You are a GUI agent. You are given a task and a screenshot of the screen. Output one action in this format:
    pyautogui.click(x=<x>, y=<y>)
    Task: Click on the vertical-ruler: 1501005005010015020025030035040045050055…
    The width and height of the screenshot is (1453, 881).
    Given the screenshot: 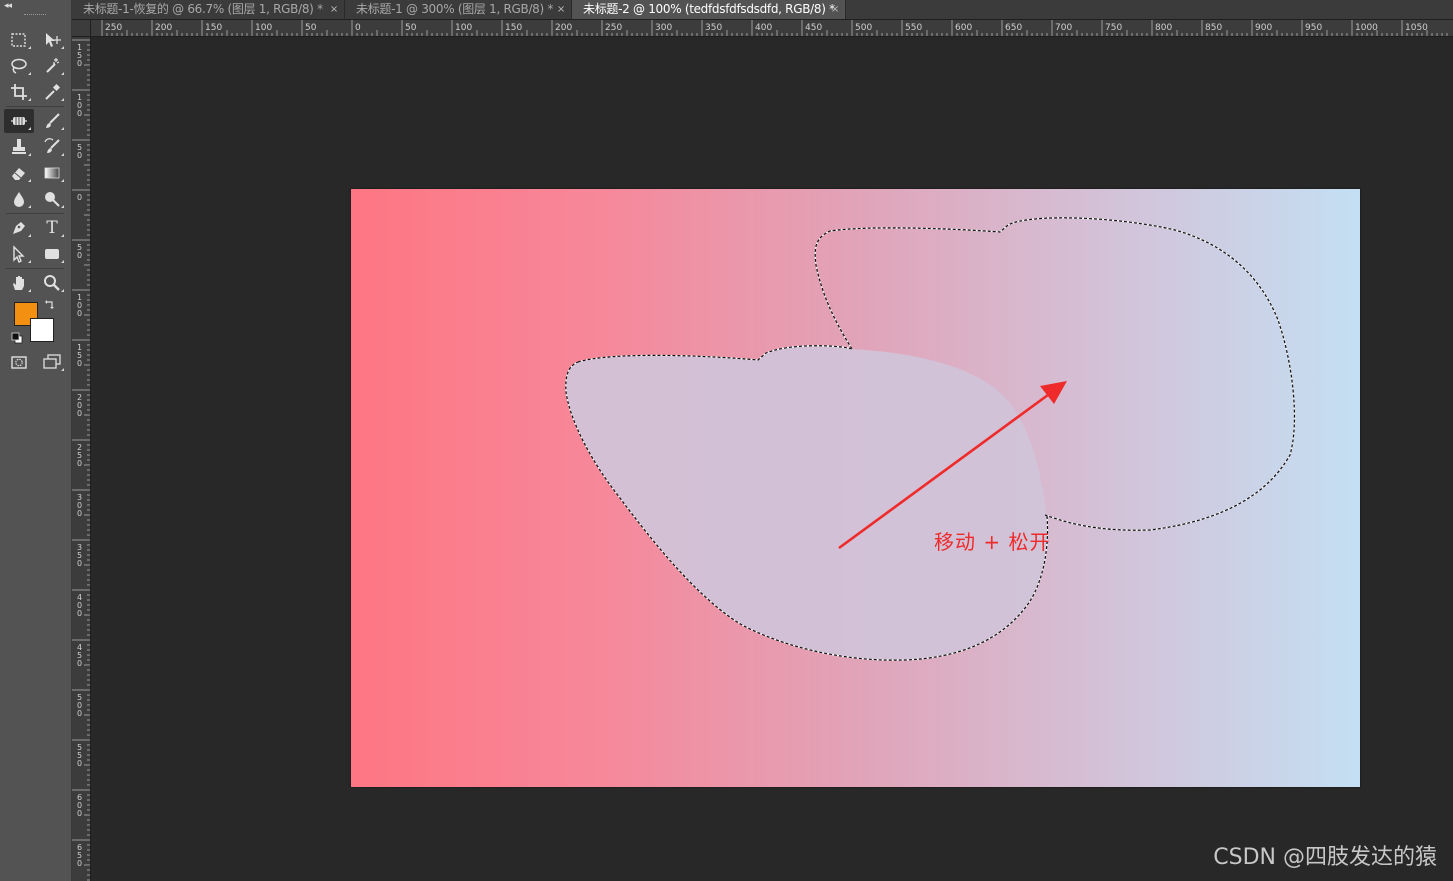 What is the action you would take?
    pyautogui.click(x=81, y=459)
    